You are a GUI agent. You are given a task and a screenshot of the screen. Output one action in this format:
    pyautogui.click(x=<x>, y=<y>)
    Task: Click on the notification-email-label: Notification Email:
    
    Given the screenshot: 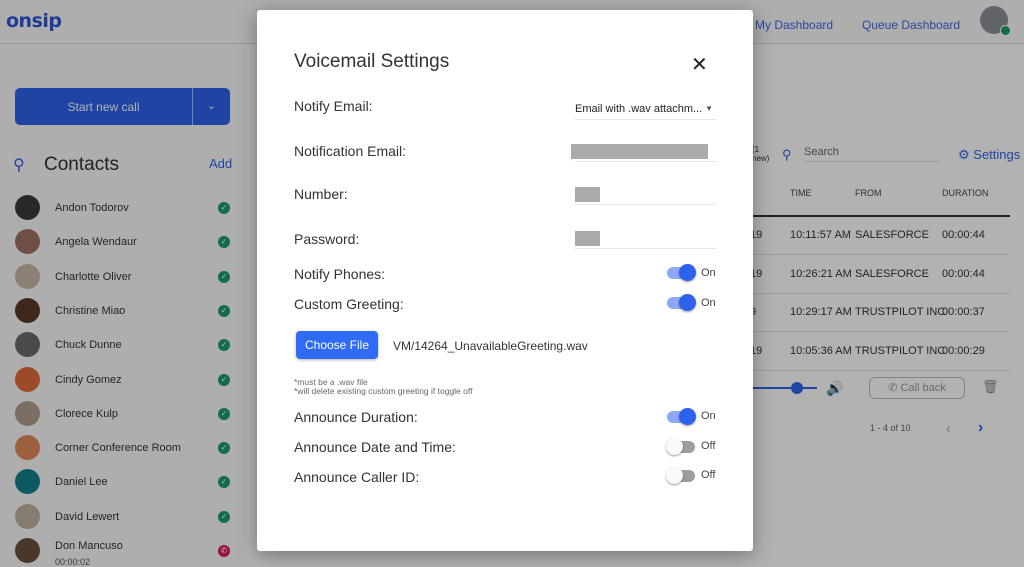 What is the action you would take?
    pyautogui.click(x=350, y=151)
    